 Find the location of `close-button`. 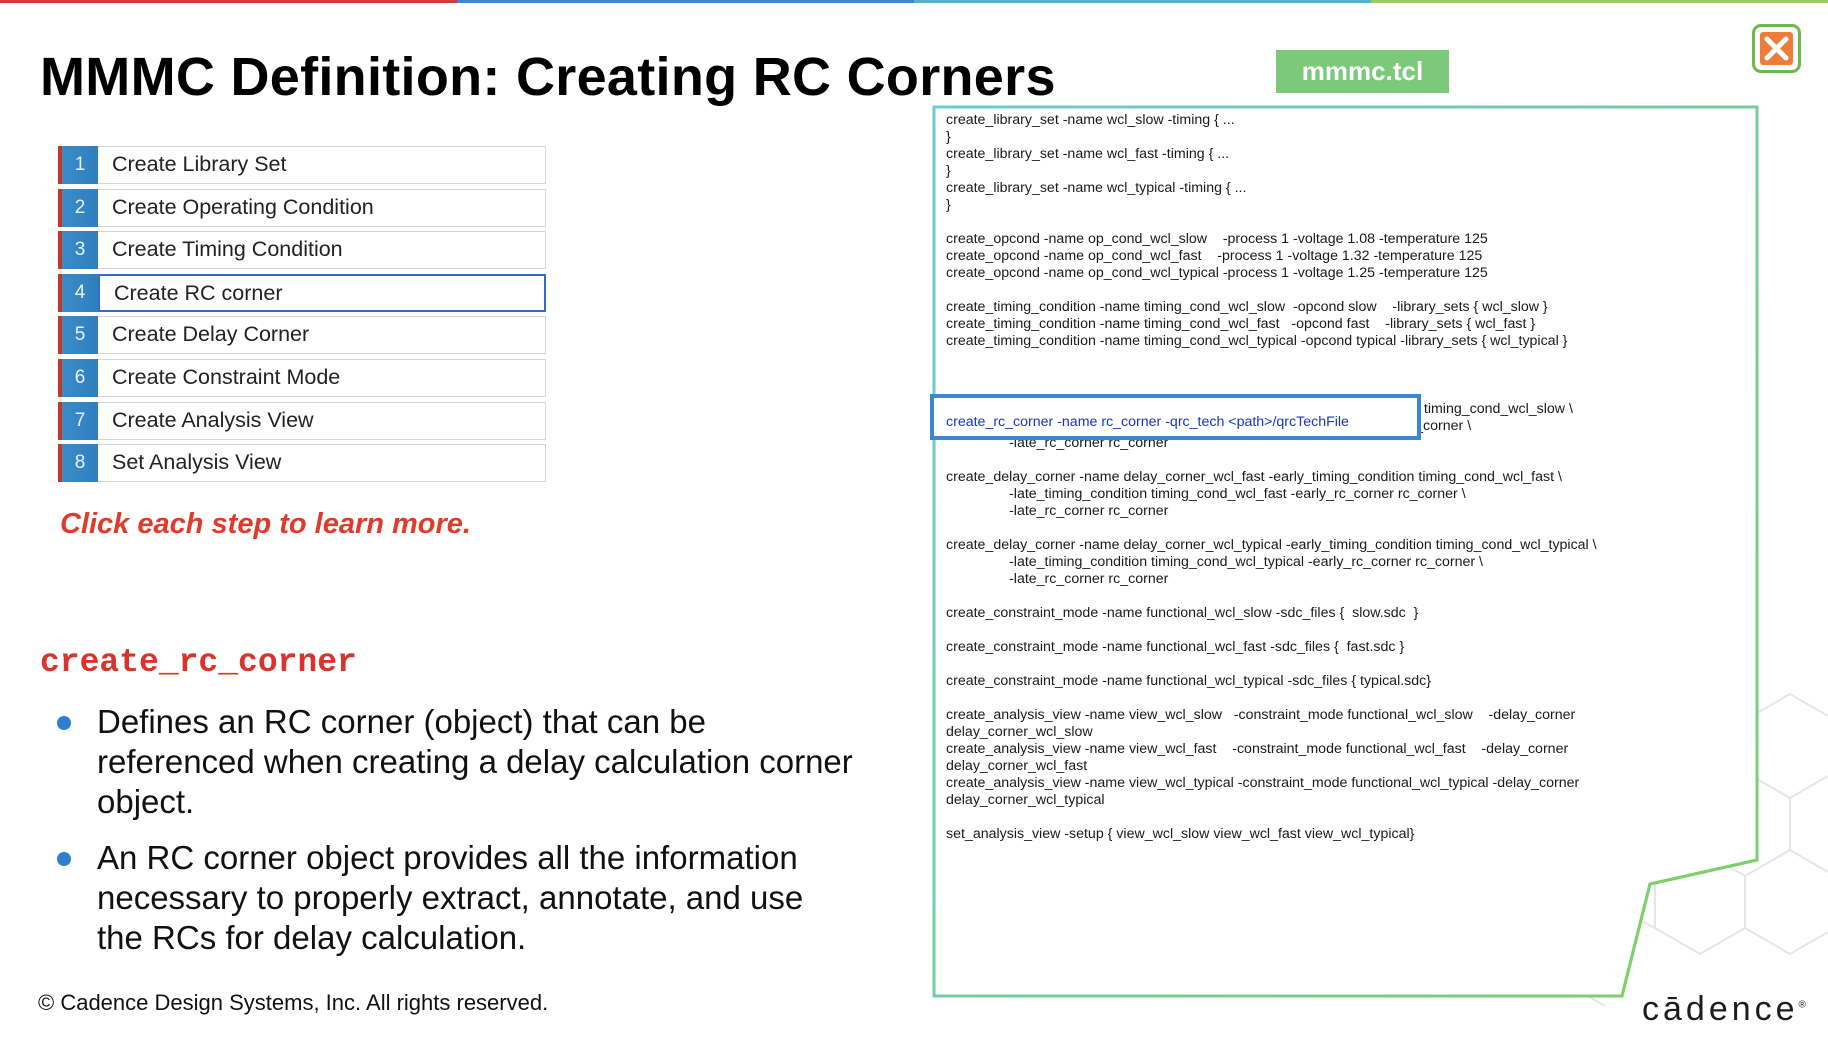

close-button is located at coordinates (1776, 48).